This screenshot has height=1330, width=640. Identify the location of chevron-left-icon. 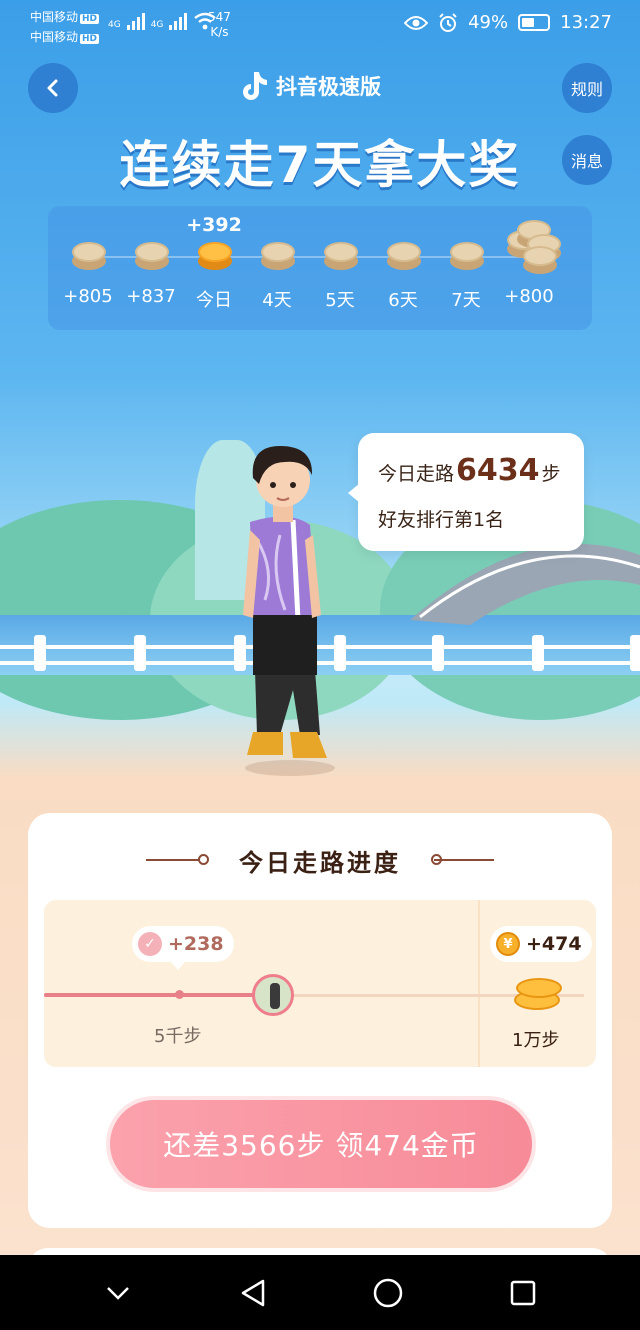
(52, 88).